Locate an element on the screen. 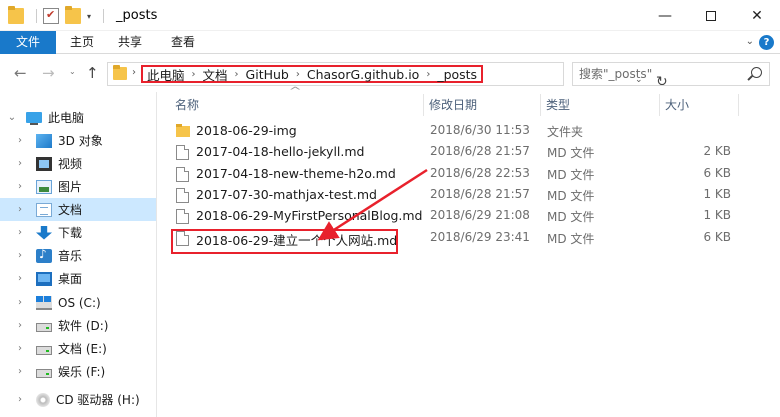 Image resolution: width=780 pixels, height=417 pixels. help-icon: ? is located at coordinates (766, 42).